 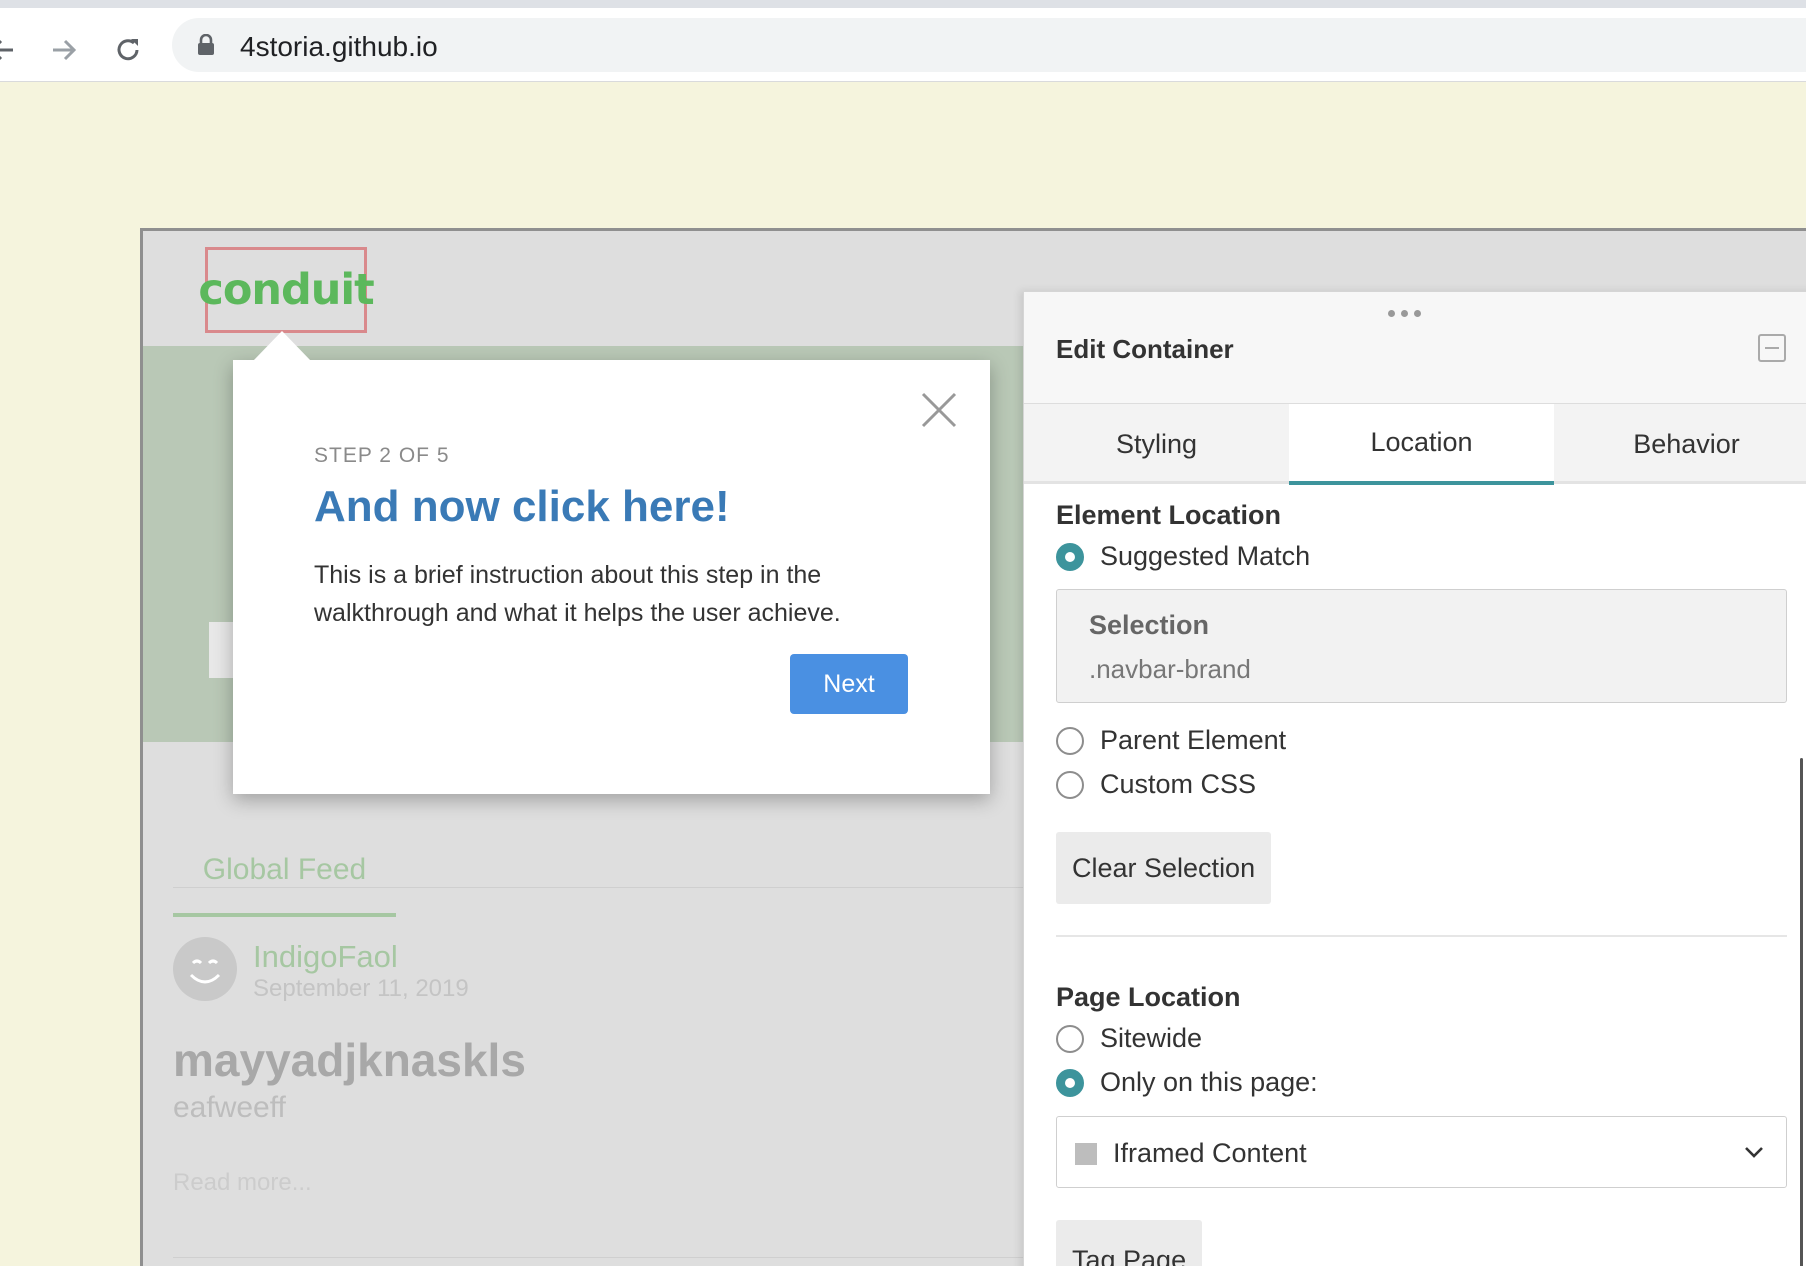 I want to click on tab-global-feed: Global Feed, so click(x=284, y=872).